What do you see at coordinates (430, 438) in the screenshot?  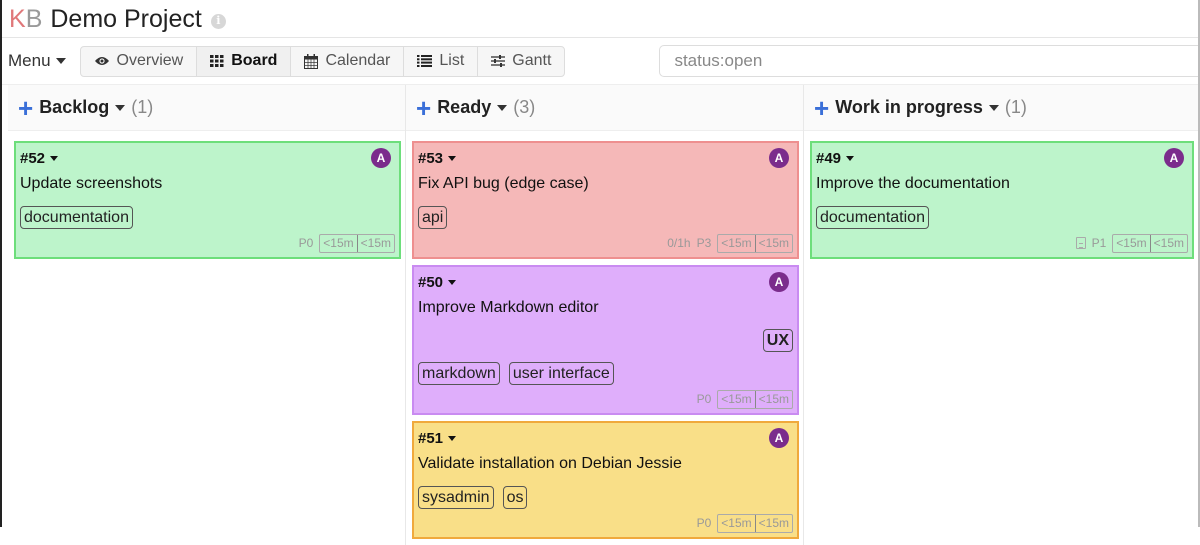 I see `task-id: #51` at bounding box center [430, 438].